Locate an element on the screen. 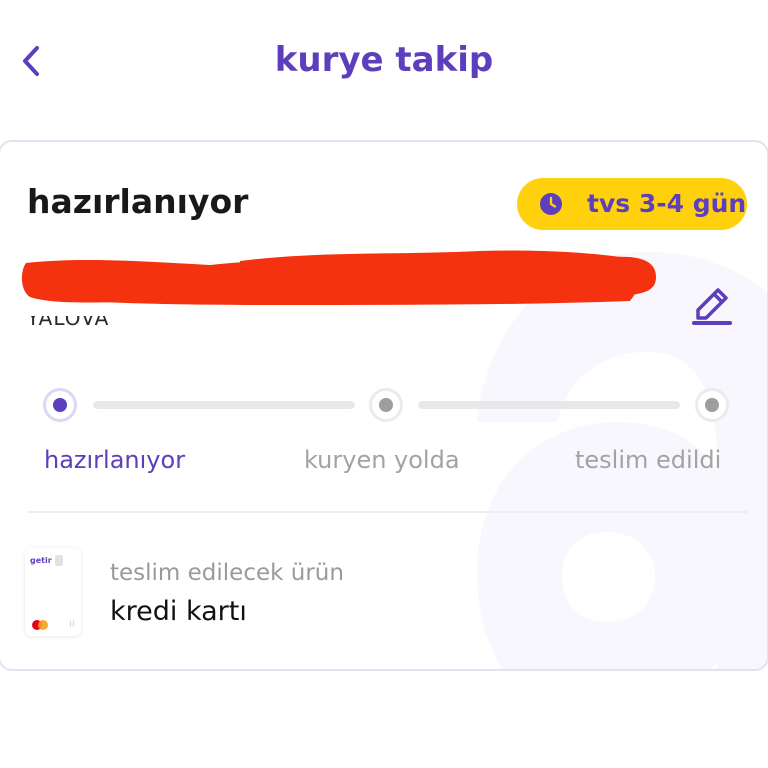 Image resolution: width=768 pixels, height=768 pixels. address-redaction is located at coordinates (338, 277).